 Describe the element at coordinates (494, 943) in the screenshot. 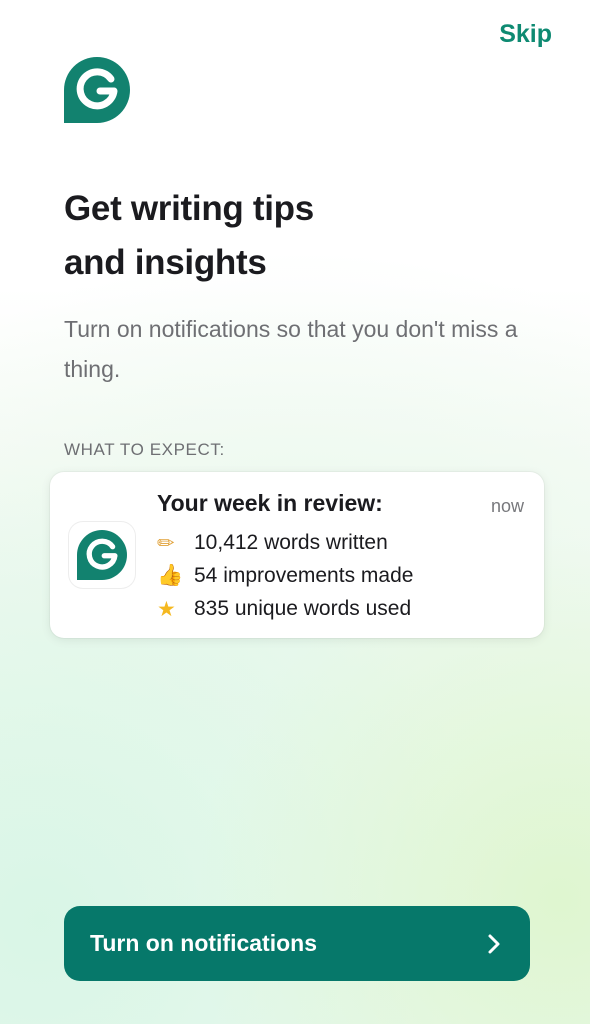

I see `chevron-right-icon` at that location.